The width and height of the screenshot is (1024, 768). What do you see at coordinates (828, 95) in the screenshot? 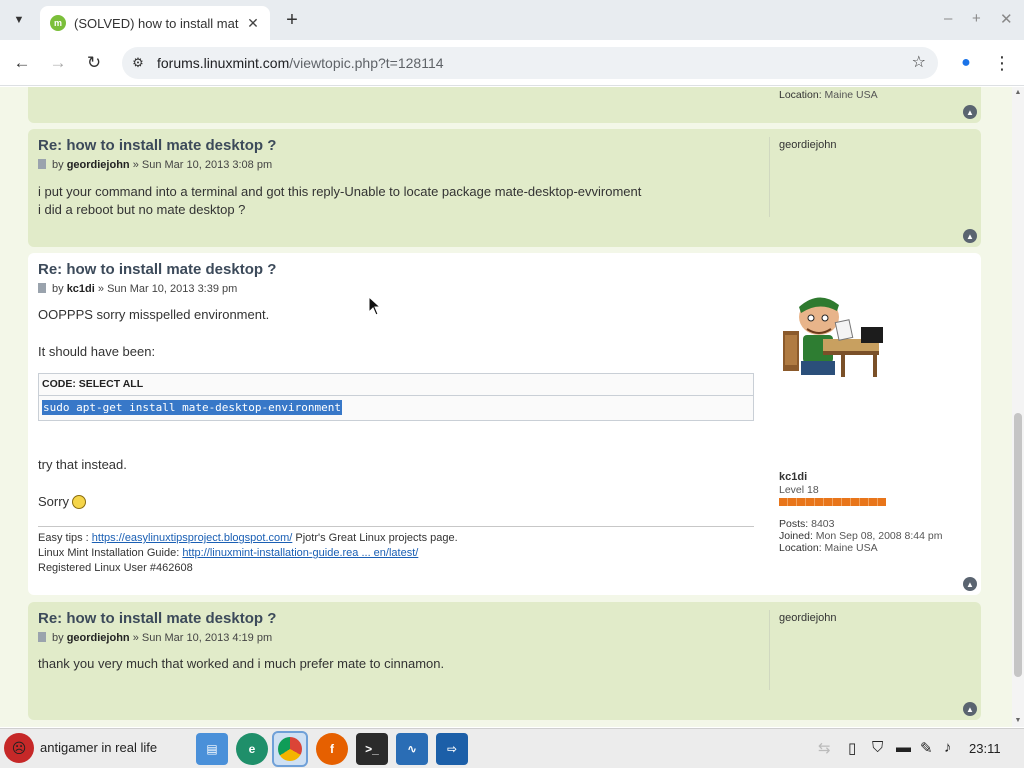
I see `location-line: Location: Maine USA` at bounding box center [828, 95].